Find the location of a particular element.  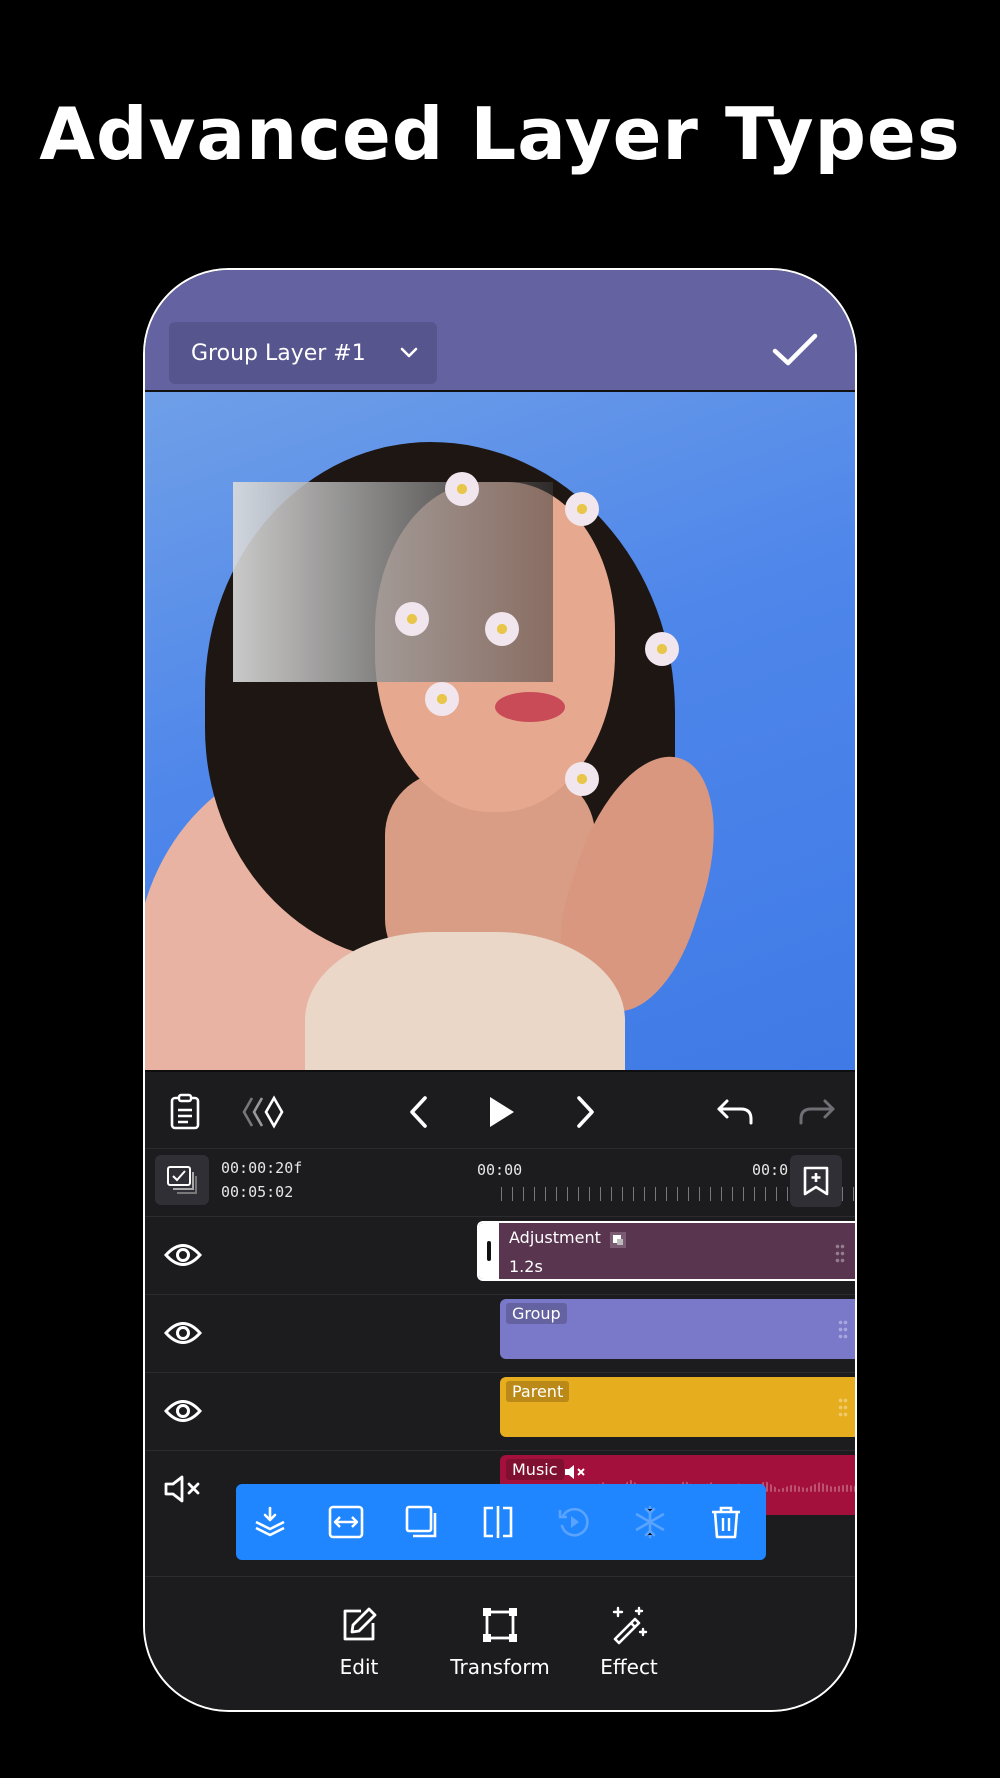

playback-controls is located at coordinates (500, 1109).